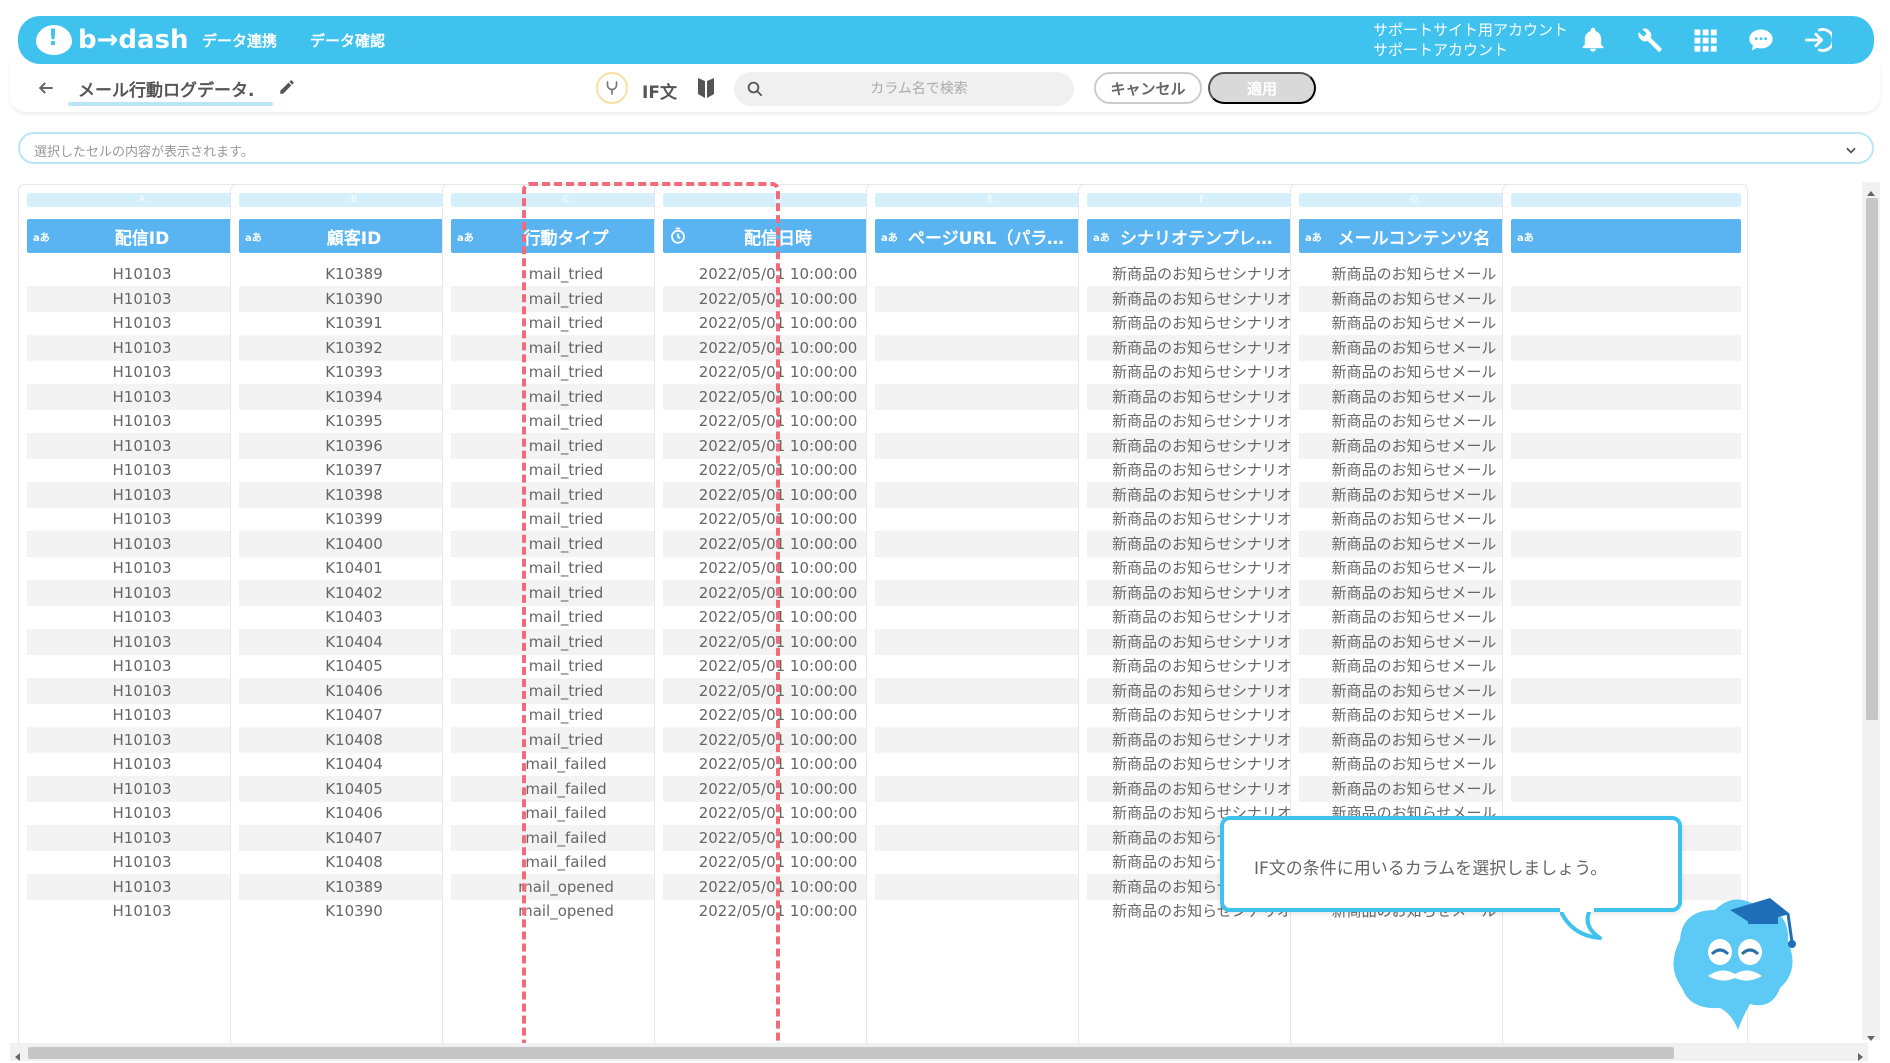  Describe the element at coordinates (851, 1053) in the screenshot. I see `horizontal-scroll-thumb` at that location.